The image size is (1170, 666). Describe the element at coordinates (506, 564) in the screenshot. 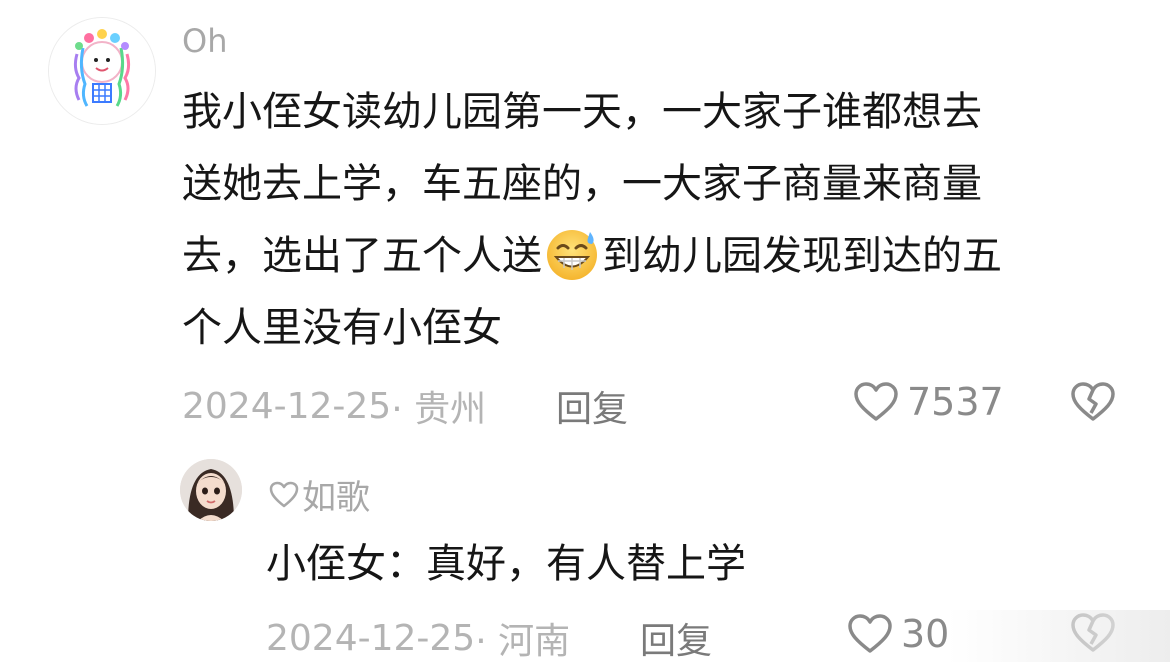

I see `reply-text: 小侄女：真好，有人替上学` at that location.